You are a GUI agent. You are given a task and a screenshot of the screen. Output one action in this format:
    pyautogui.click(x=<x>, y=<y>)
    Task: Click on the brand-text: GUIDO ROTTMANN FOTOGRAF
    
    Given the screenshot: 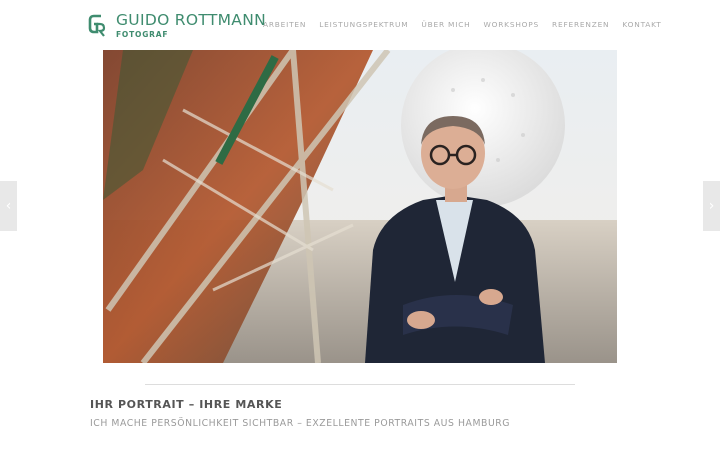 What is the action you would take?
    pyautogui.click(x=191, y=25)
    